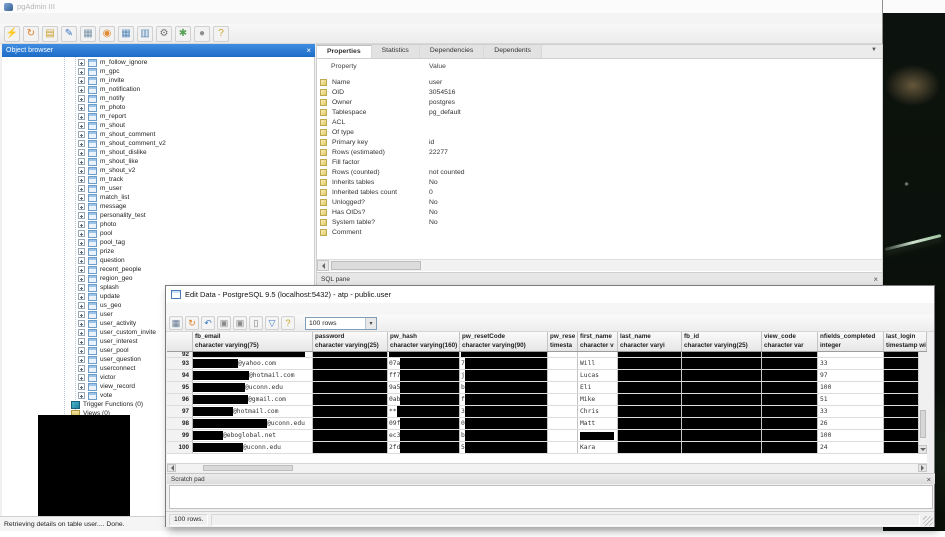 This screenshot has height=537, width=945. What do you see at coordinates (158, 116) in the screenshot?
I see `tree-item: m_report` at bounding box center [158, 116].